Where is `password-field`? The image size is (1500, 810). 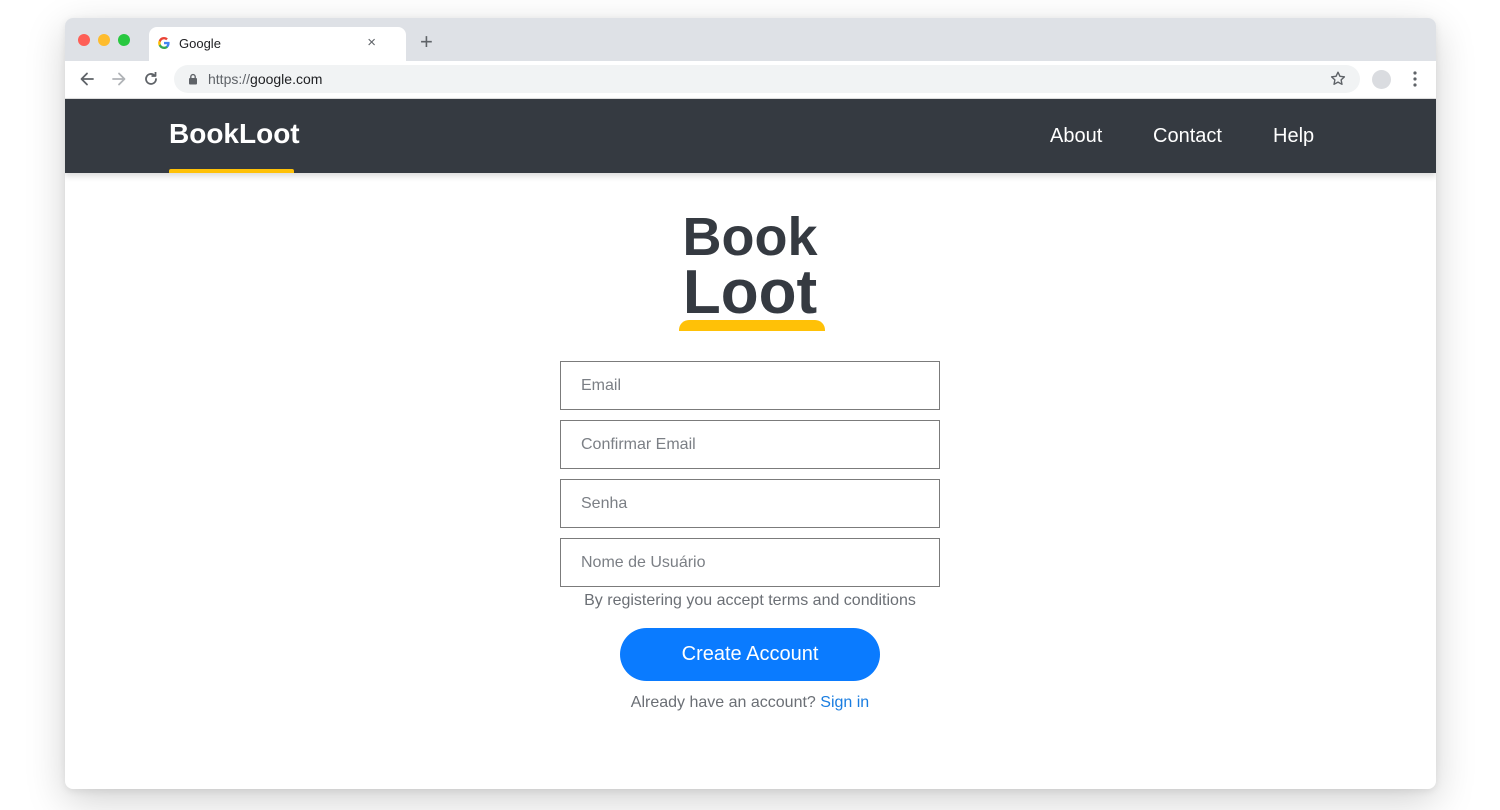 password-field is located at coordinates (750, 503).